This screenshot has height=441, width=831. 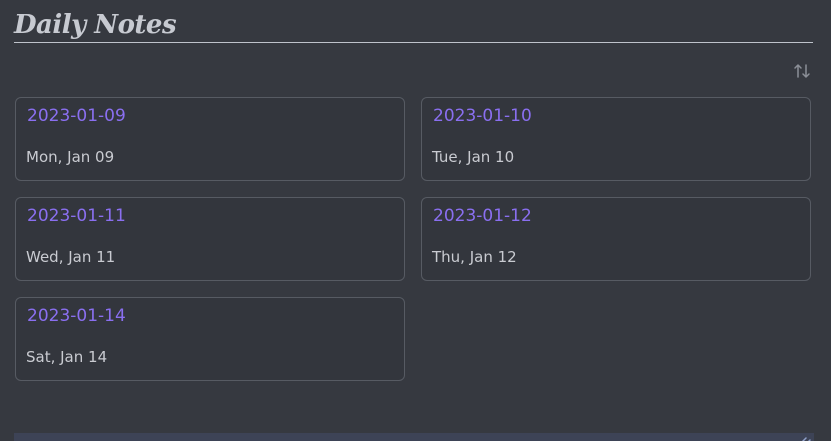 I want to click on bottom-panel-edge, so click(x=414, y=437).